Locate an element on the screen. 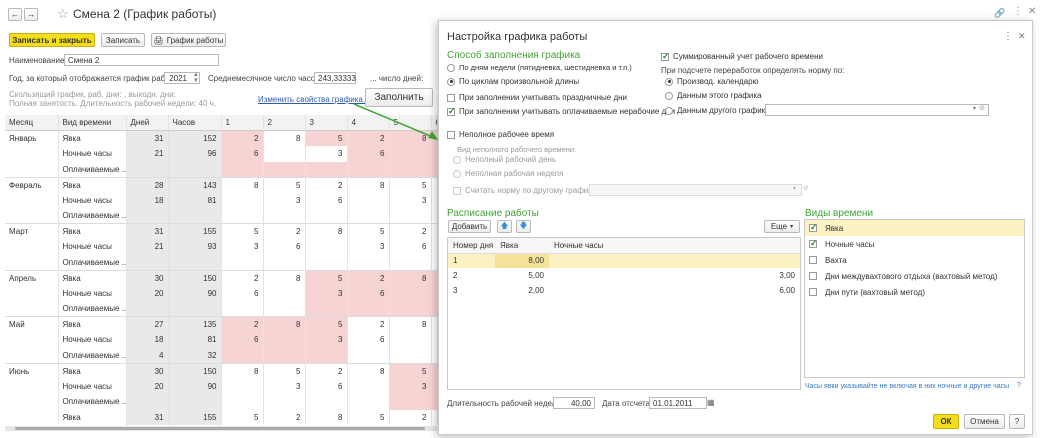  table-row: Ночные часы 18 81 3 6 3 is located at coordinates (221, 200).